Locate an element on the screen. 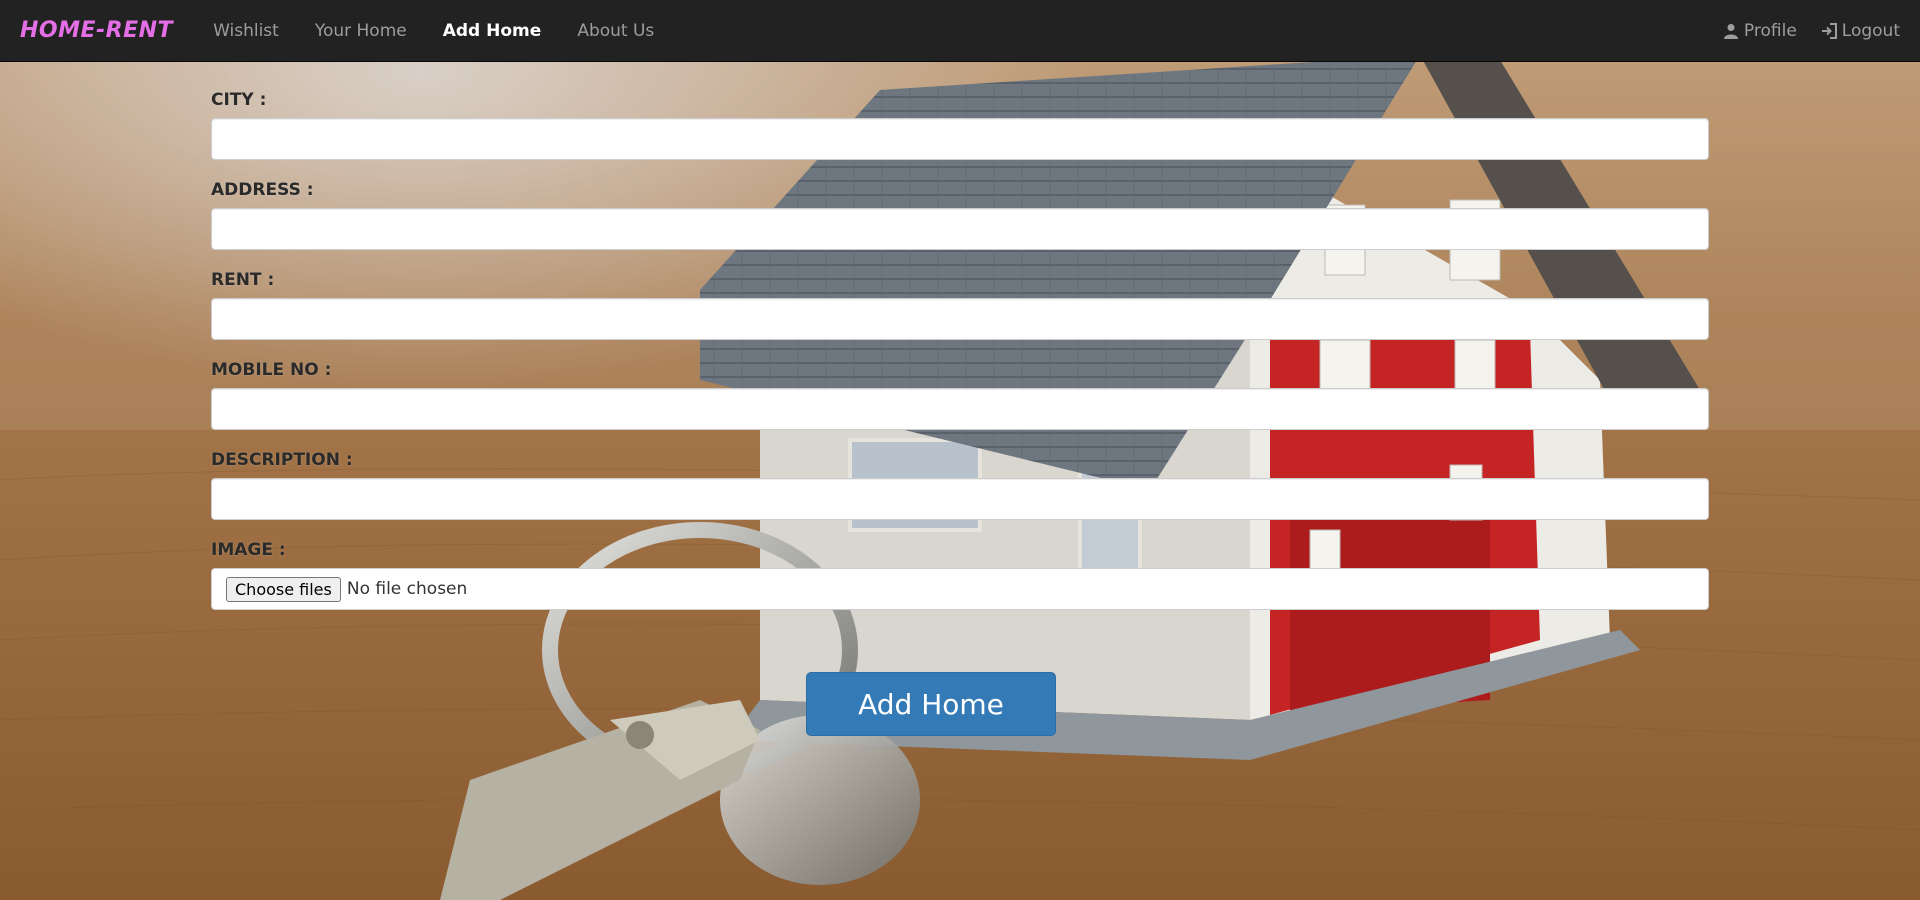 The width and height of the screenshot is (1920, 900). log-in-icon is located at coordinates (1829, 30).